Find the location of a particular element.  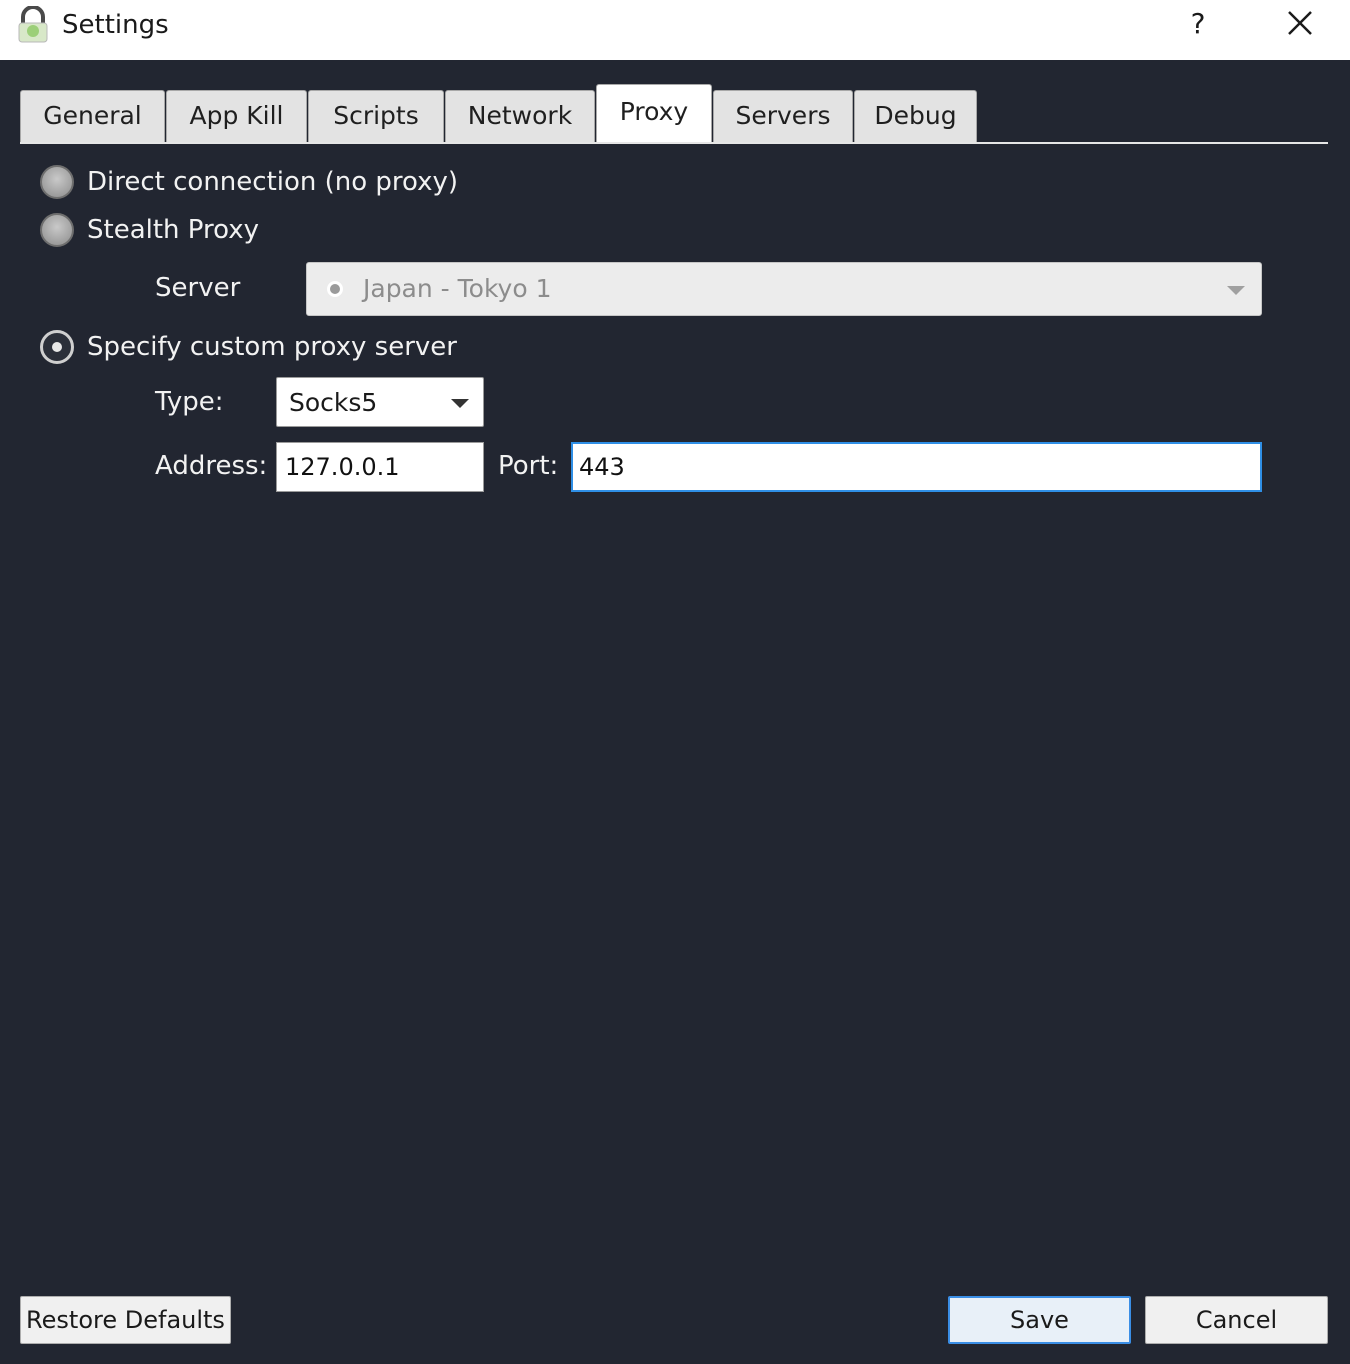

save-button: Save is located at coordinates (1039, 1320).